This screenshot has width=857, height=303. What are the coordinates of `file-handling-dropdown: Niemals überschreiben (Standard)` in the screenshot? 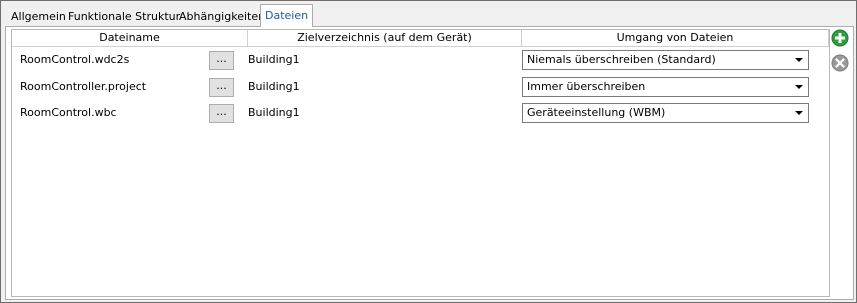 It's located at (665, 60).